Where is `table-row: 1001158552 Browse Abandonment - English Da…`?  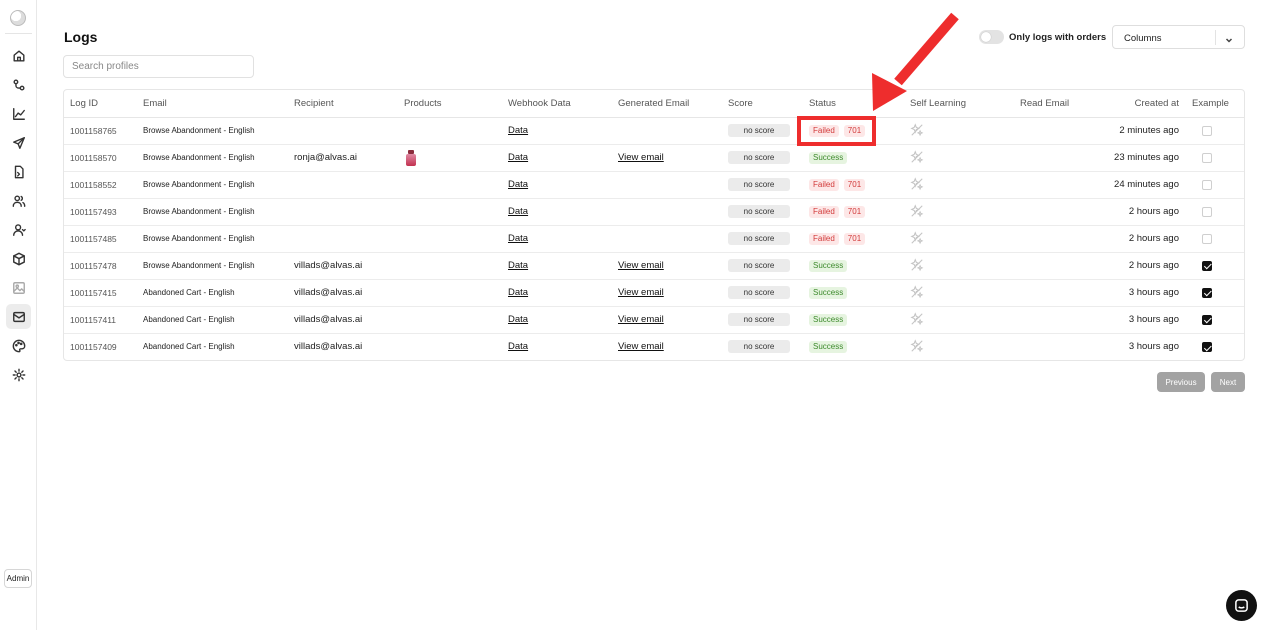 table-row: 1001158552 Browse Abandonment - English Da… is located at coordinates (654, 185).